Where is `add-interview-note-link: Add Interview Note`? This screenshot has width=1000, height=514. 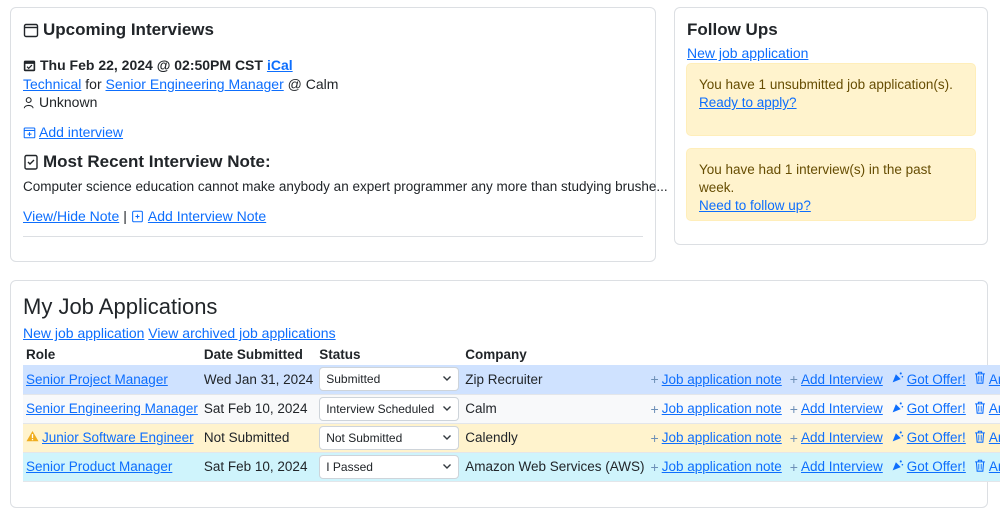 add-interview-note-link: Add Interview Note is located at coordinates (207, 216).